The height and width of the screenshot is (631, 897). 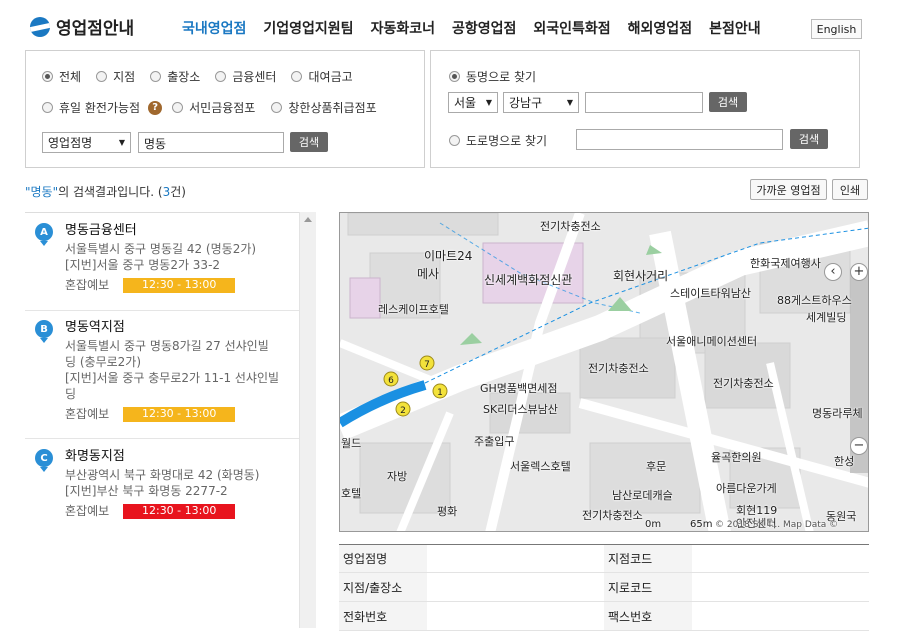 What do you see at coordinates (644, 102) in the screenshot?
I see `dong-input` at bounding box center [644, 102].